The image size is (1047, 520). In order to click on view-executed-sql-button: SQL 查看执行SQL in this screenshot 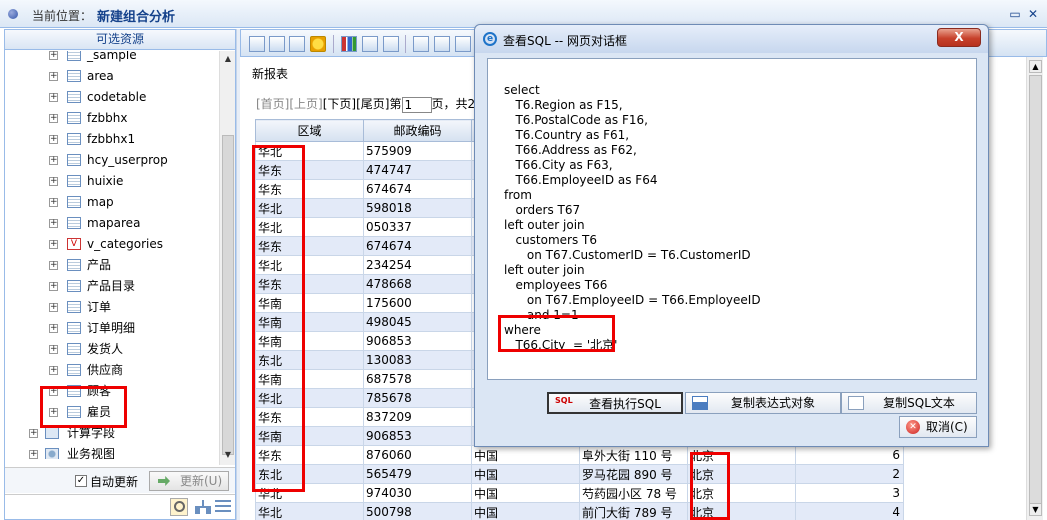, I will do `click(615, 403)`.